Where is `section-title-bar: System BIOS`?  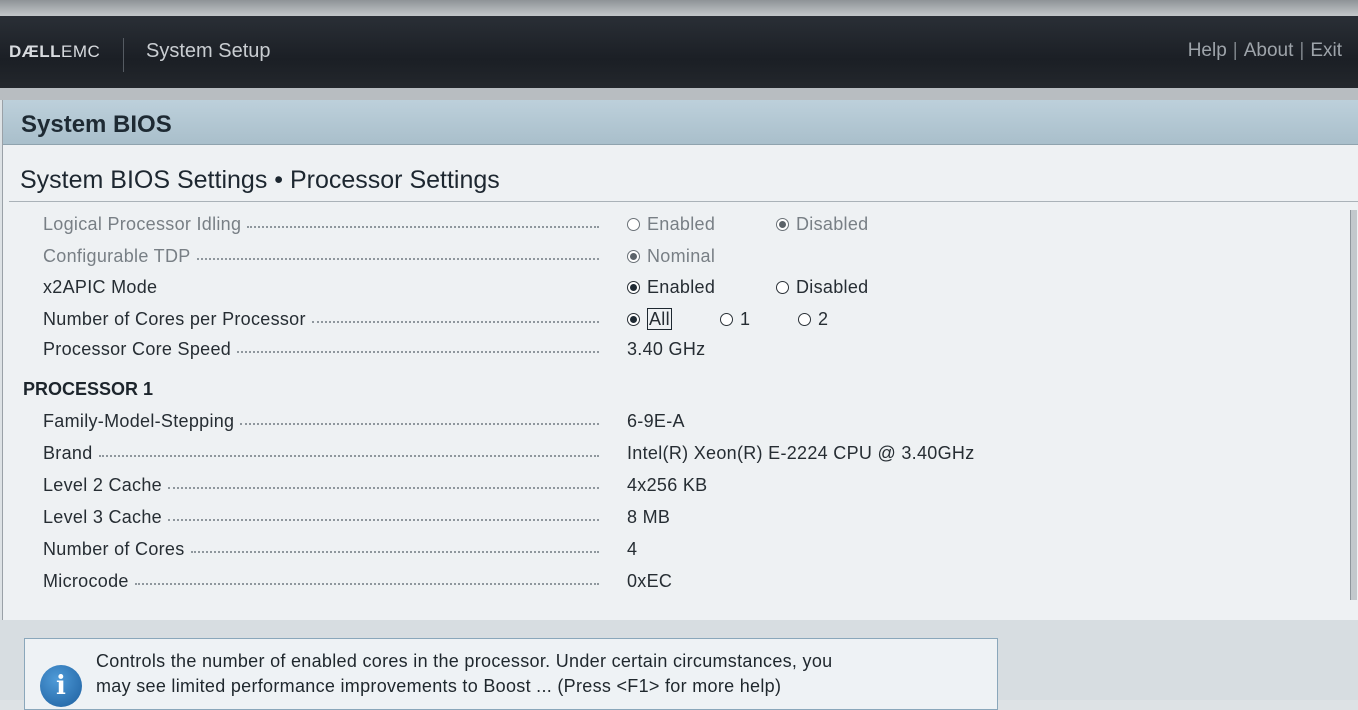
section-title-bar: System BIOS is located at coordinates (680, 122).